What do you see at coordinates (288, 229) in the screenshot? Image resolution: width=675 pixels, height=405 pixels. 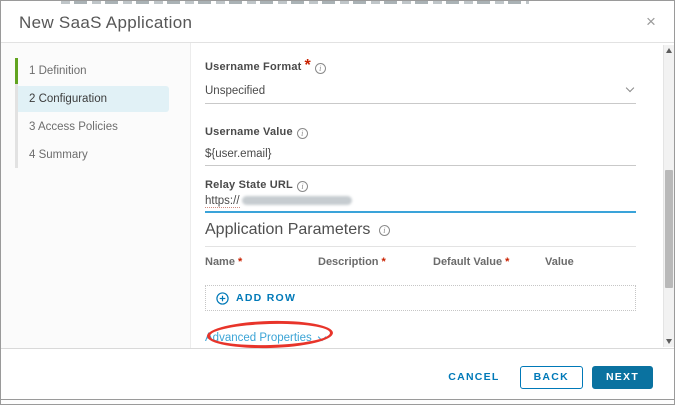 I see `application-parameters-title: Application Parameters` at bounding box center [288, 229].